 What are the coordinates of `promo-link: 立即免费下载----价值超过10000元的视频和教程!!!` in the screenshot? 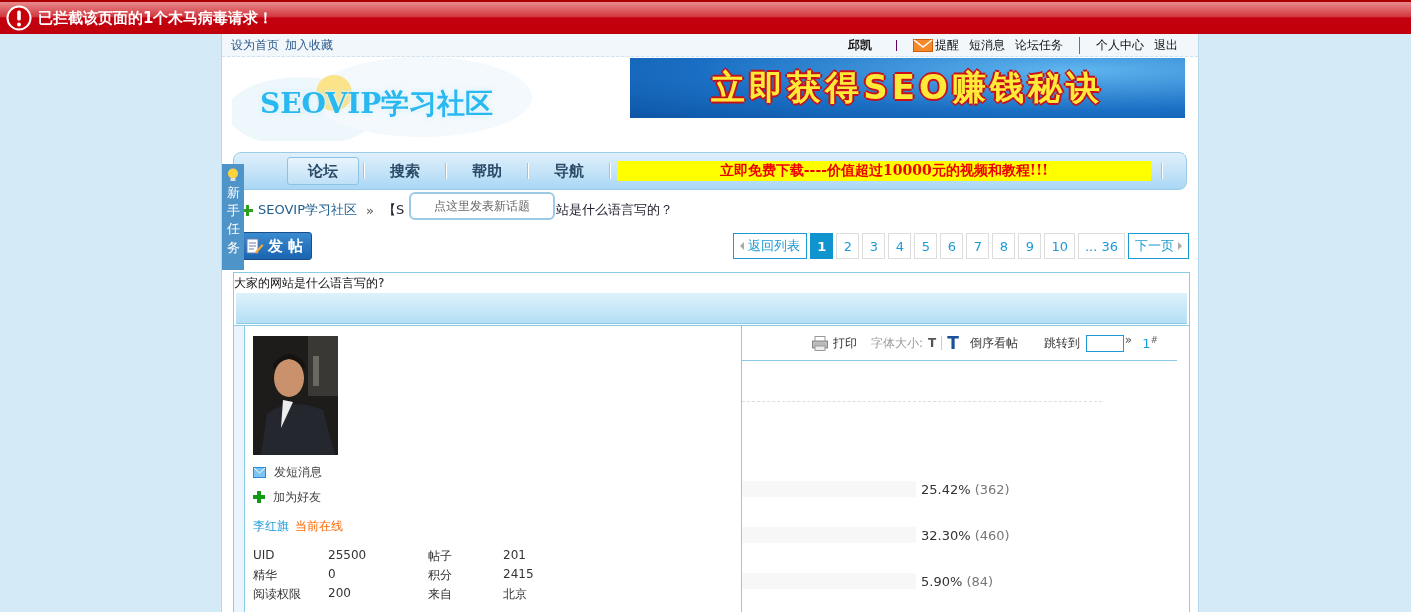 It's located at (884, 171).